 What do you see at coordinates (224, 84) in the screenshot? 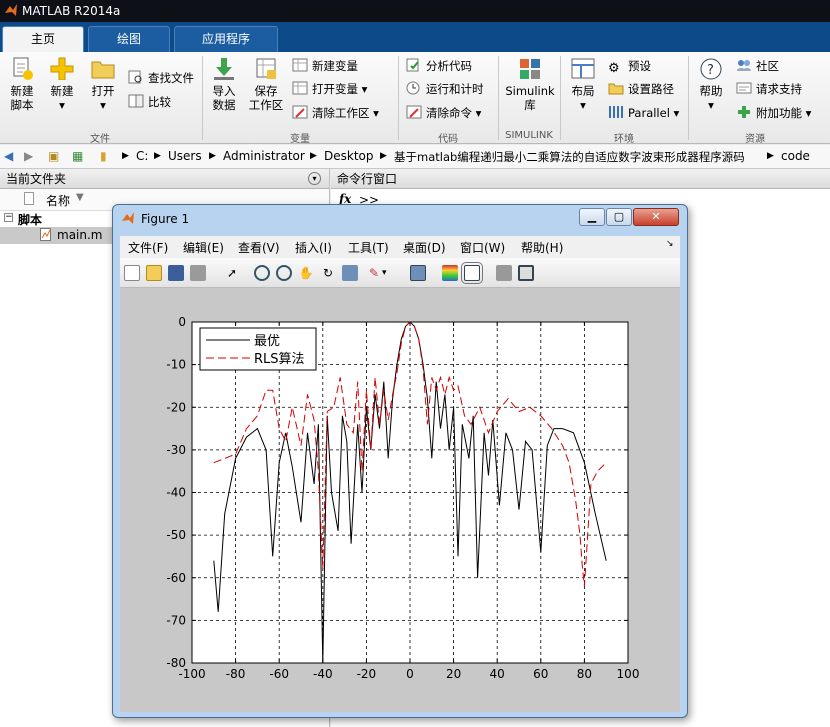
I see `import-data-button: 导入 数据` at bounding box center [224, 84].